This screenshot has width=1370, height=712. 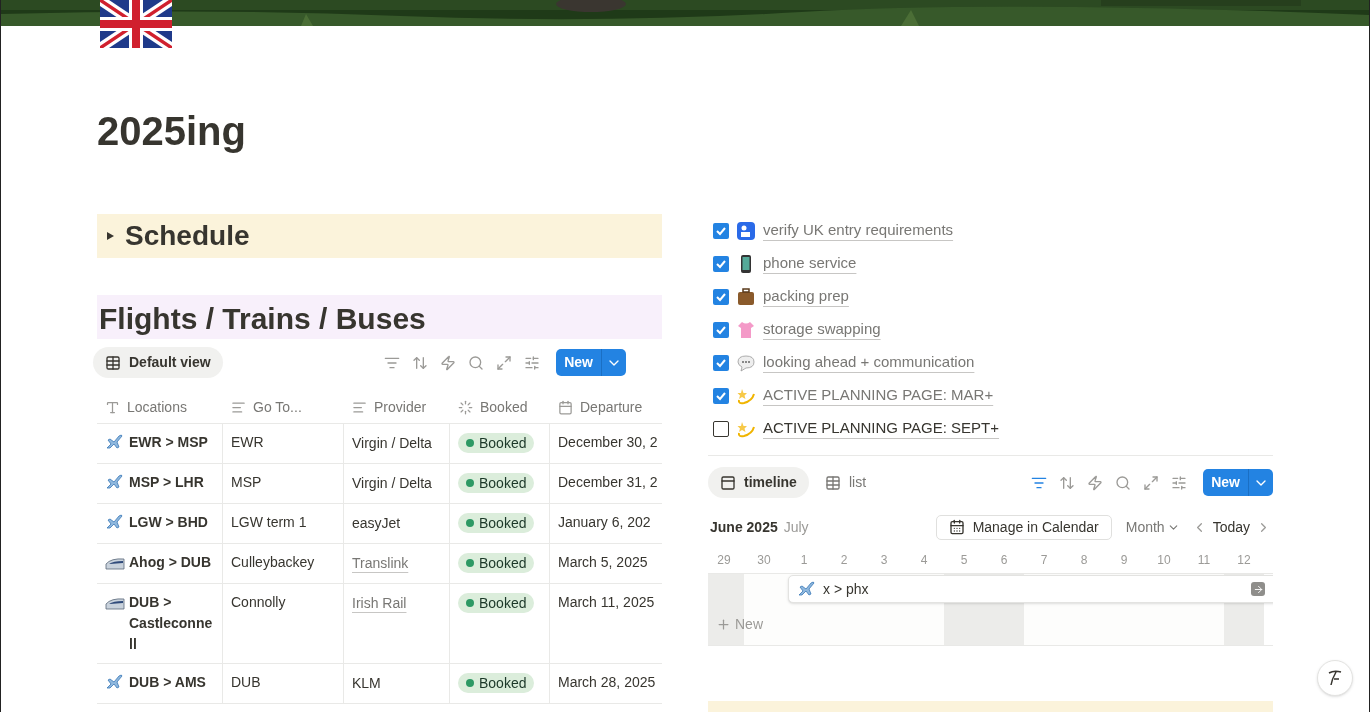 What do you see at coordinates (158, 362) in the screenshot?
I see `view-tab: Default view` at bounding box center [158, 362].